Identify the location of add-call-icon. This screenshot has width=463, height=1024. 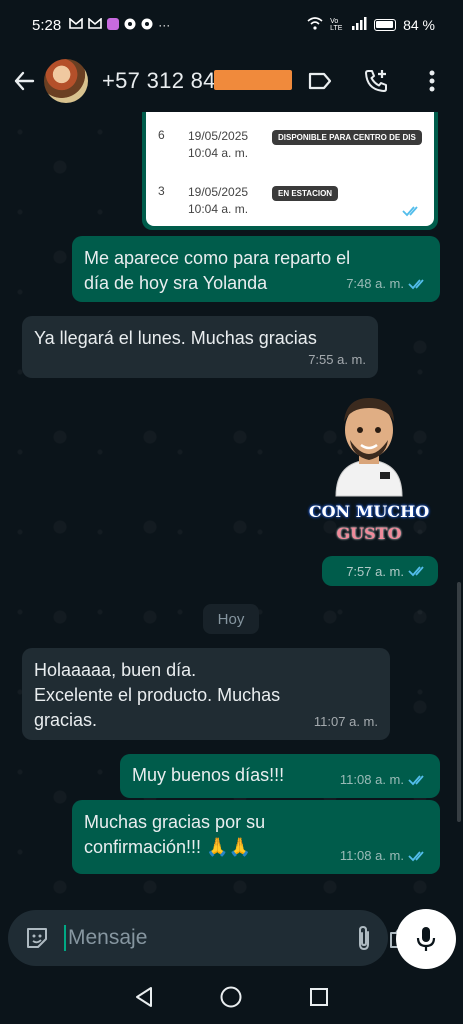
(376, 81).